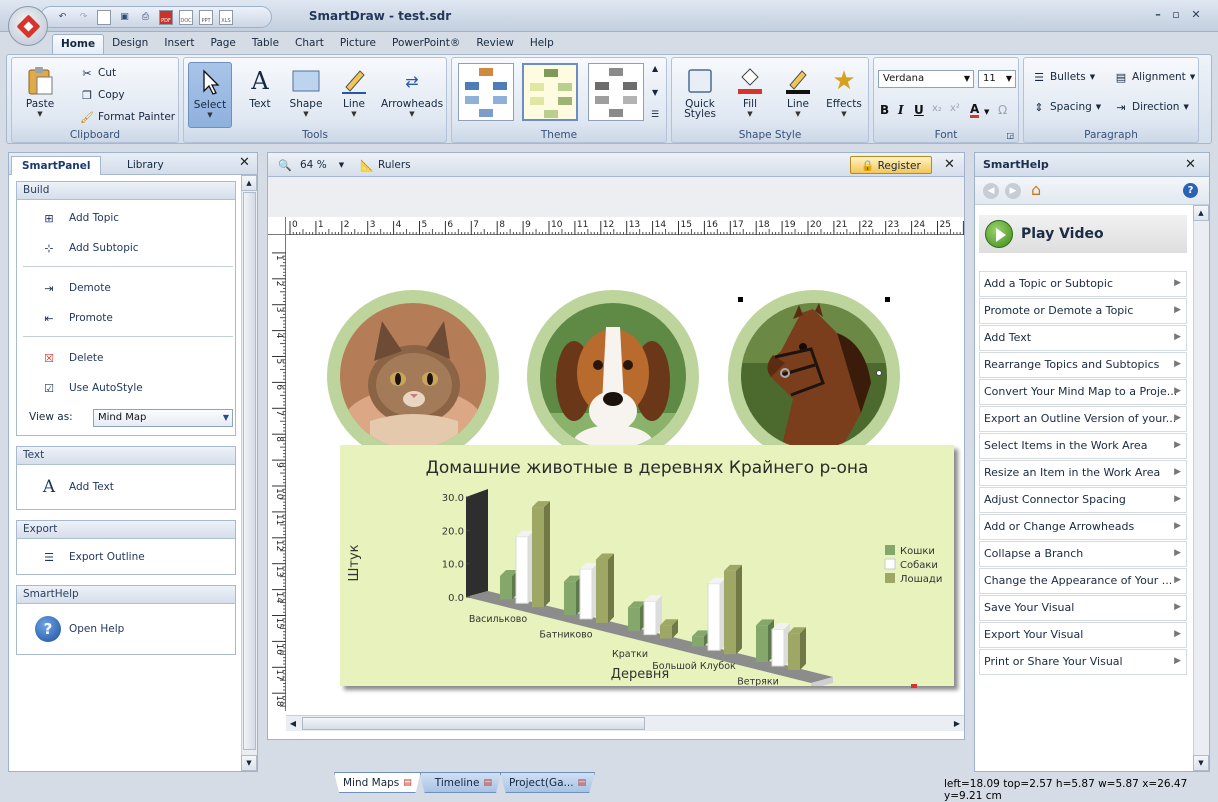 This screenshot has height=802, width=1218. What do you see at coordinates (750, 95) in the screenshot?
I see `fill-button: Fill ▼` at bounding box center [750, 95].